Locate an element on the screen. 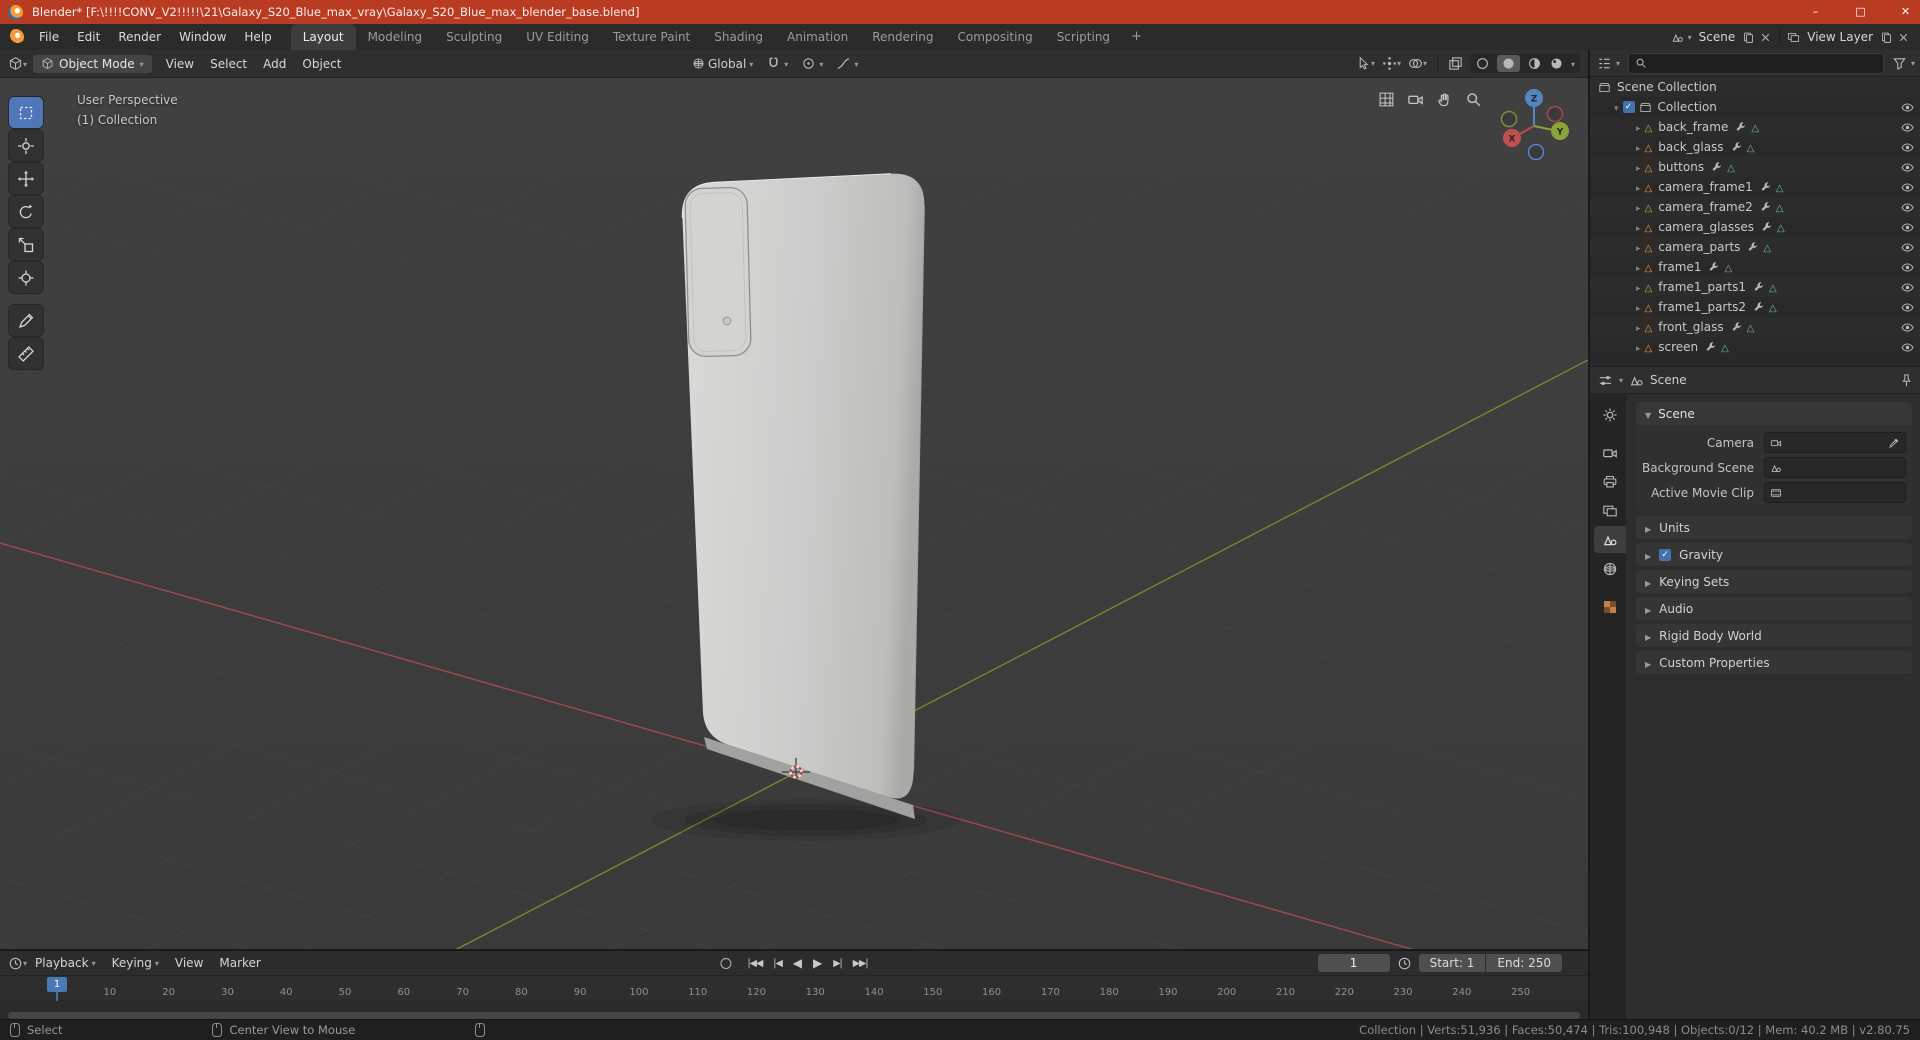  timeline-editor-caret is located at coordinates (25, 963).